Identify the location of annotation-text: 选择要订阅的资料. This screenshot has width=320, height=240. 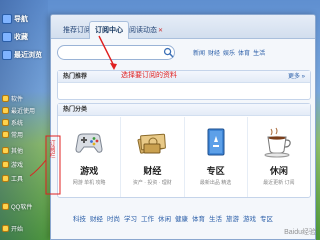
(149, 75).